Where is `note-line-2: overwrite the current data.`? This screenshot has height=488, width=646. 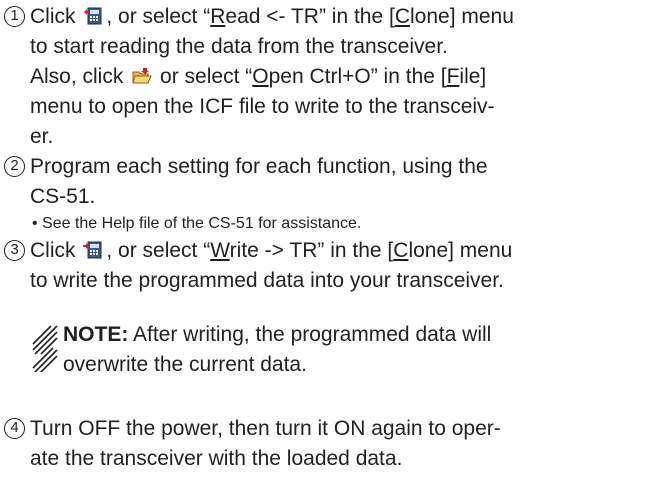
note-line-2: overwrite the current data. is located at coordinates (185, 364).